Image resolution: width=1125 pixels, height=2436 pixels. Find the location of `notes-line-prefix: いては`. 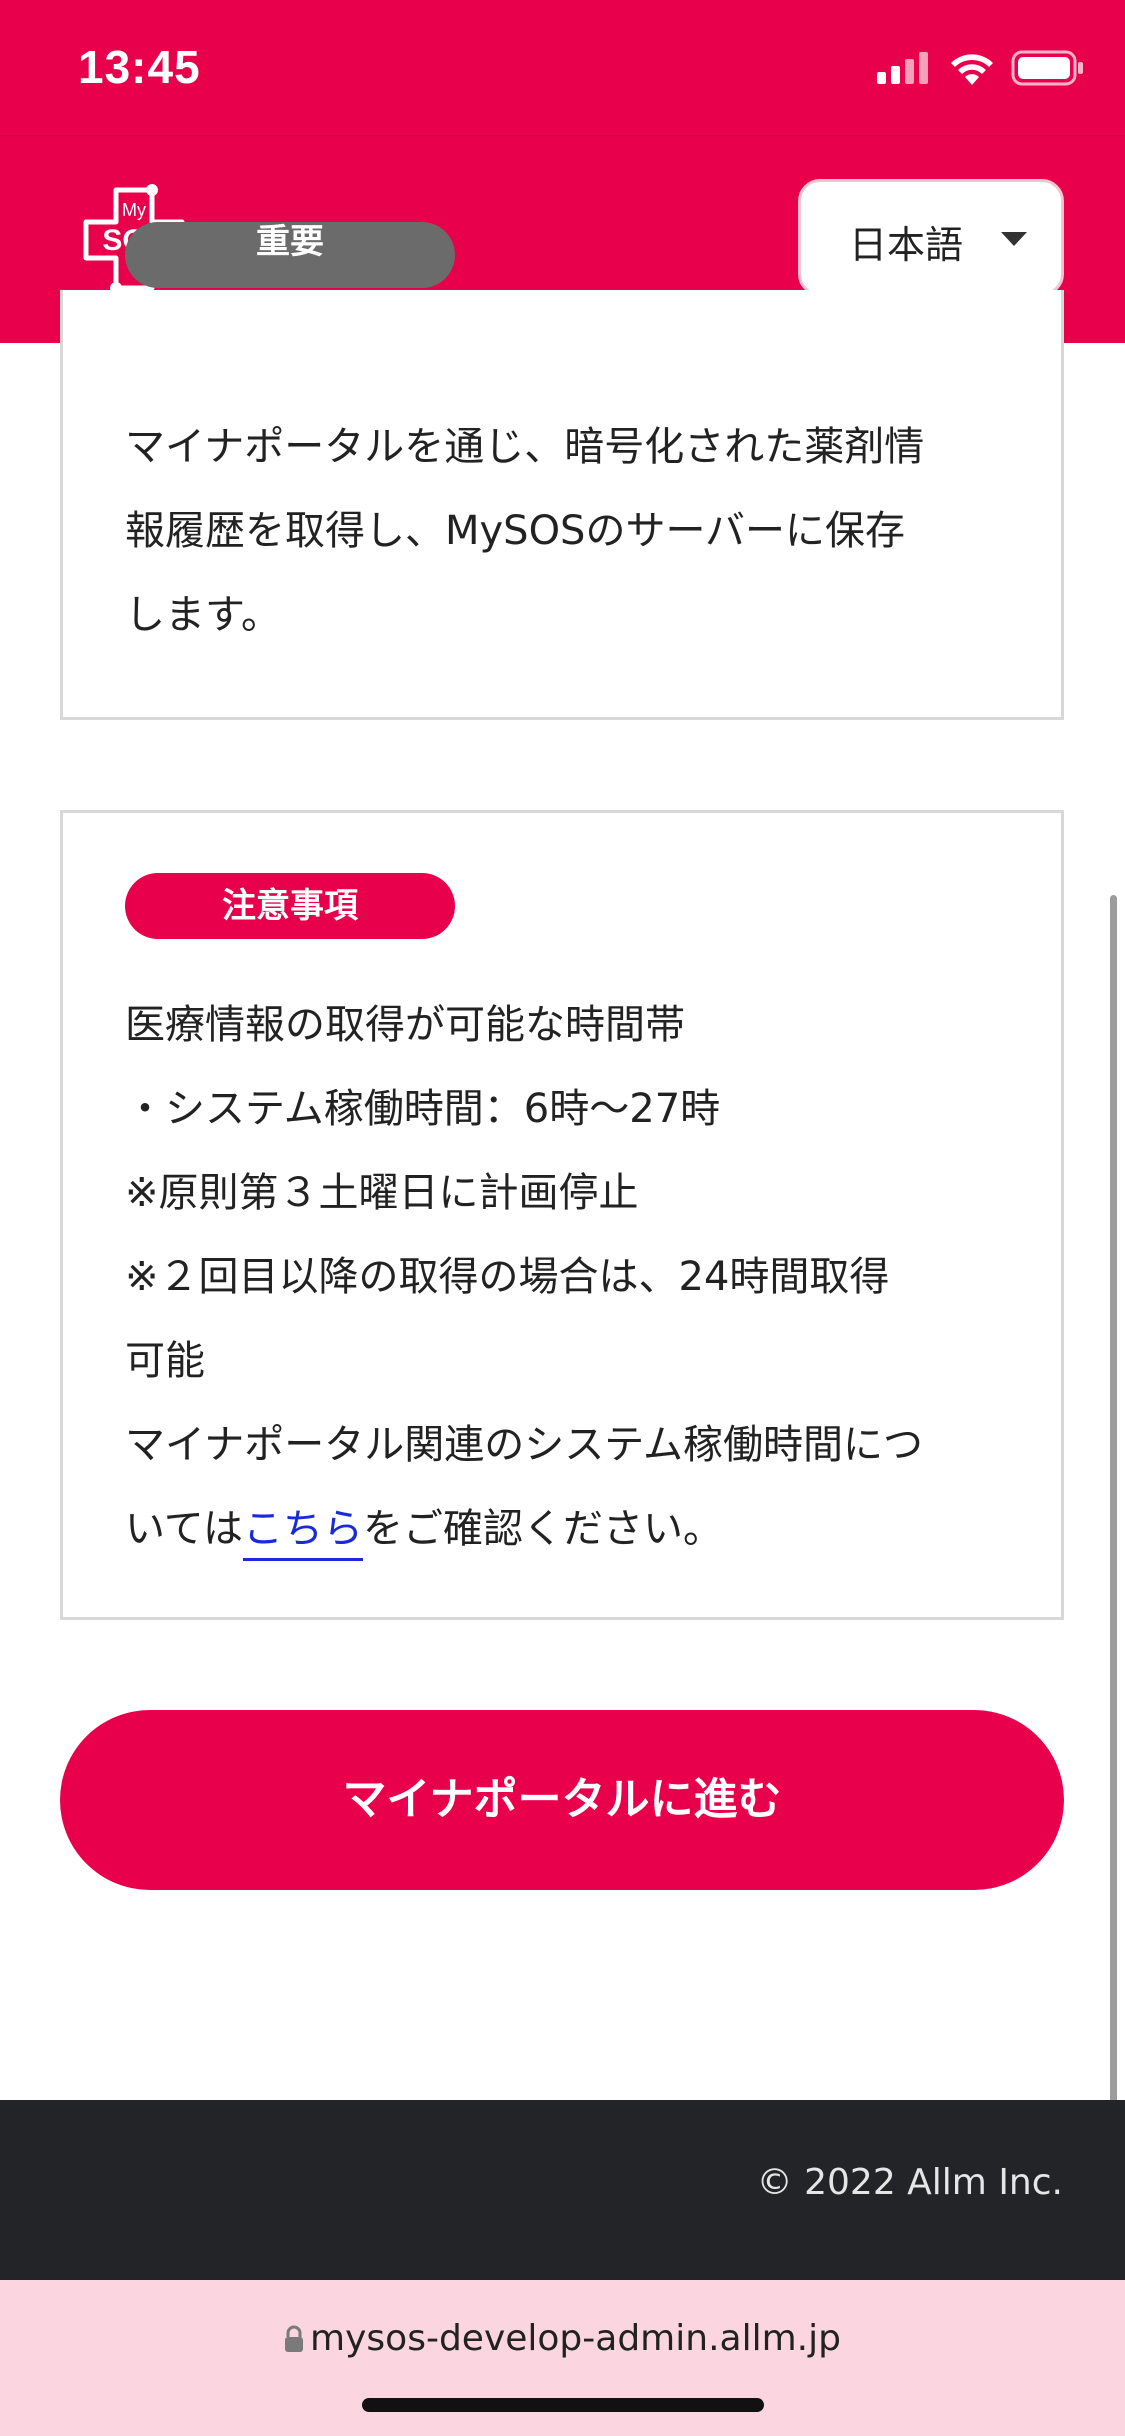

notes-line-prefix: いては is located at coordinates (184, 1529).